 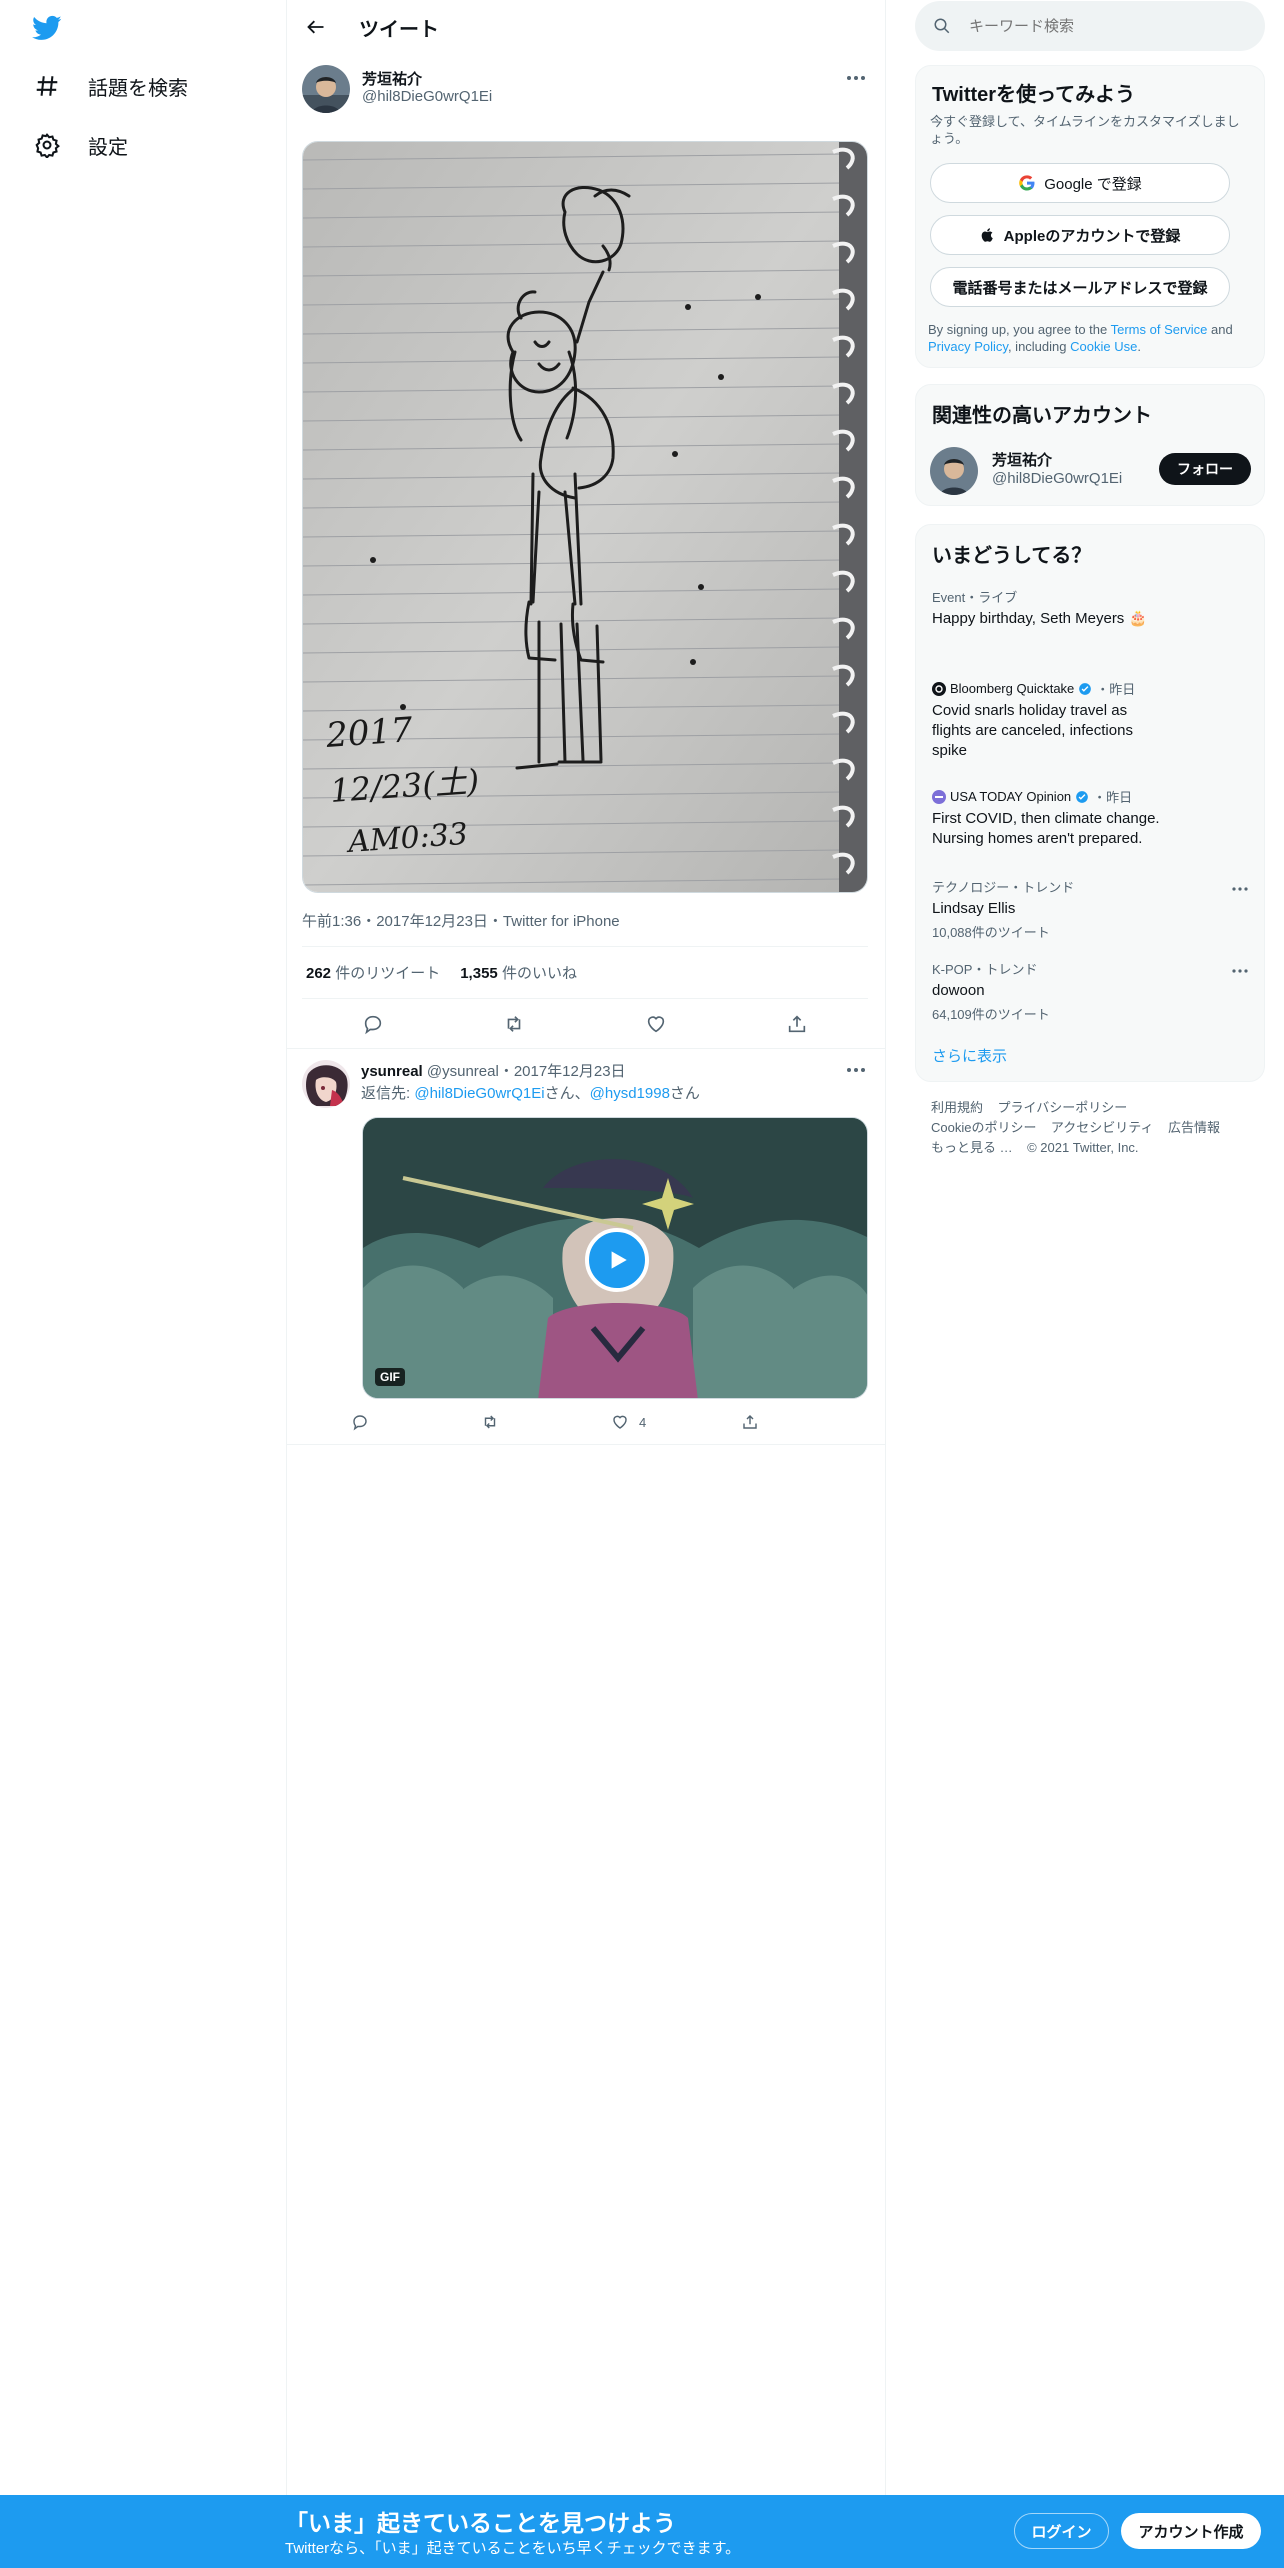 I want to click on related-handle: @hil8DieG0wrQ1Ei, so click(x=1057, y=478).